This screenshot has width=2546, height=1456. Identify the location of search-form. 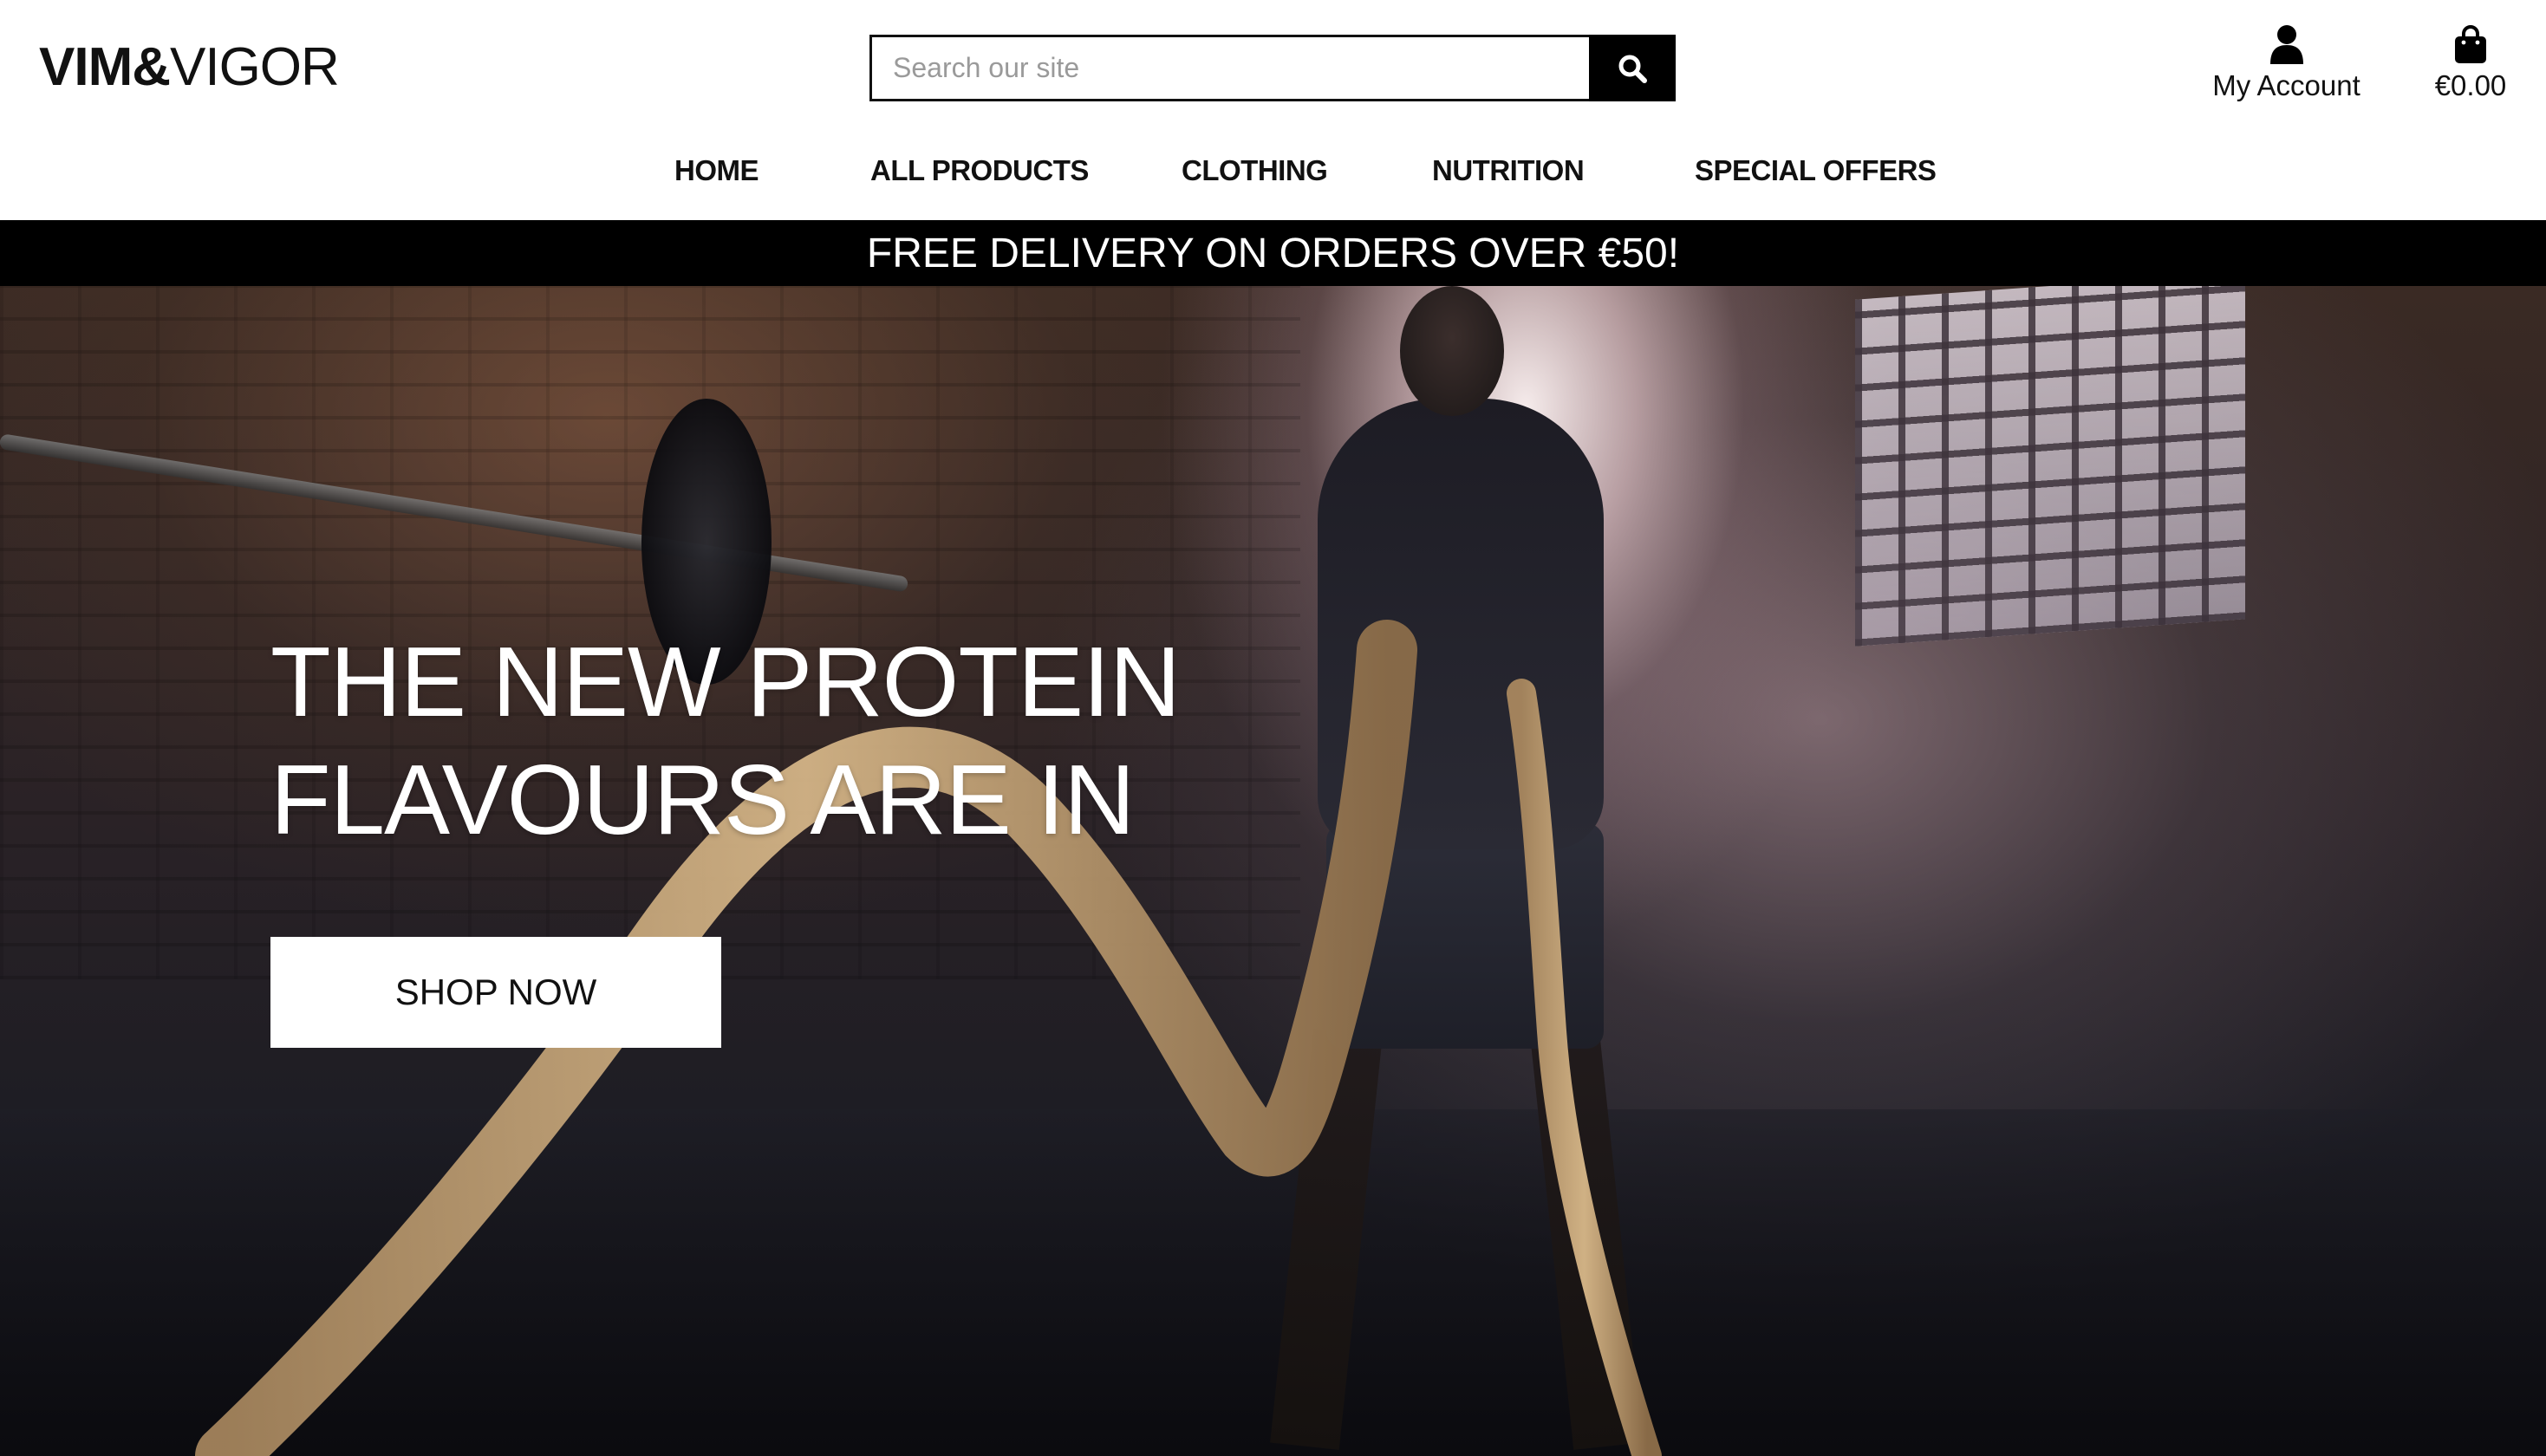
(1272, 68).